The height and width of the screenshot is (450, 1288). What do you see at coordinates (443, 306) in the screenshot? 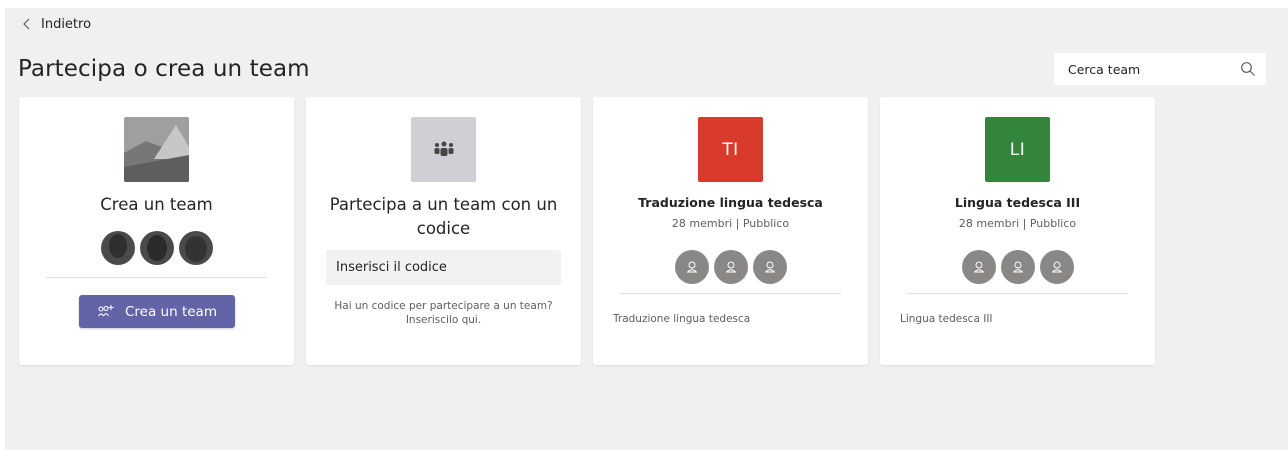
I see `join-hint-line: Hai un codice per partecipare a un team?` at bounding box center [443, 306].